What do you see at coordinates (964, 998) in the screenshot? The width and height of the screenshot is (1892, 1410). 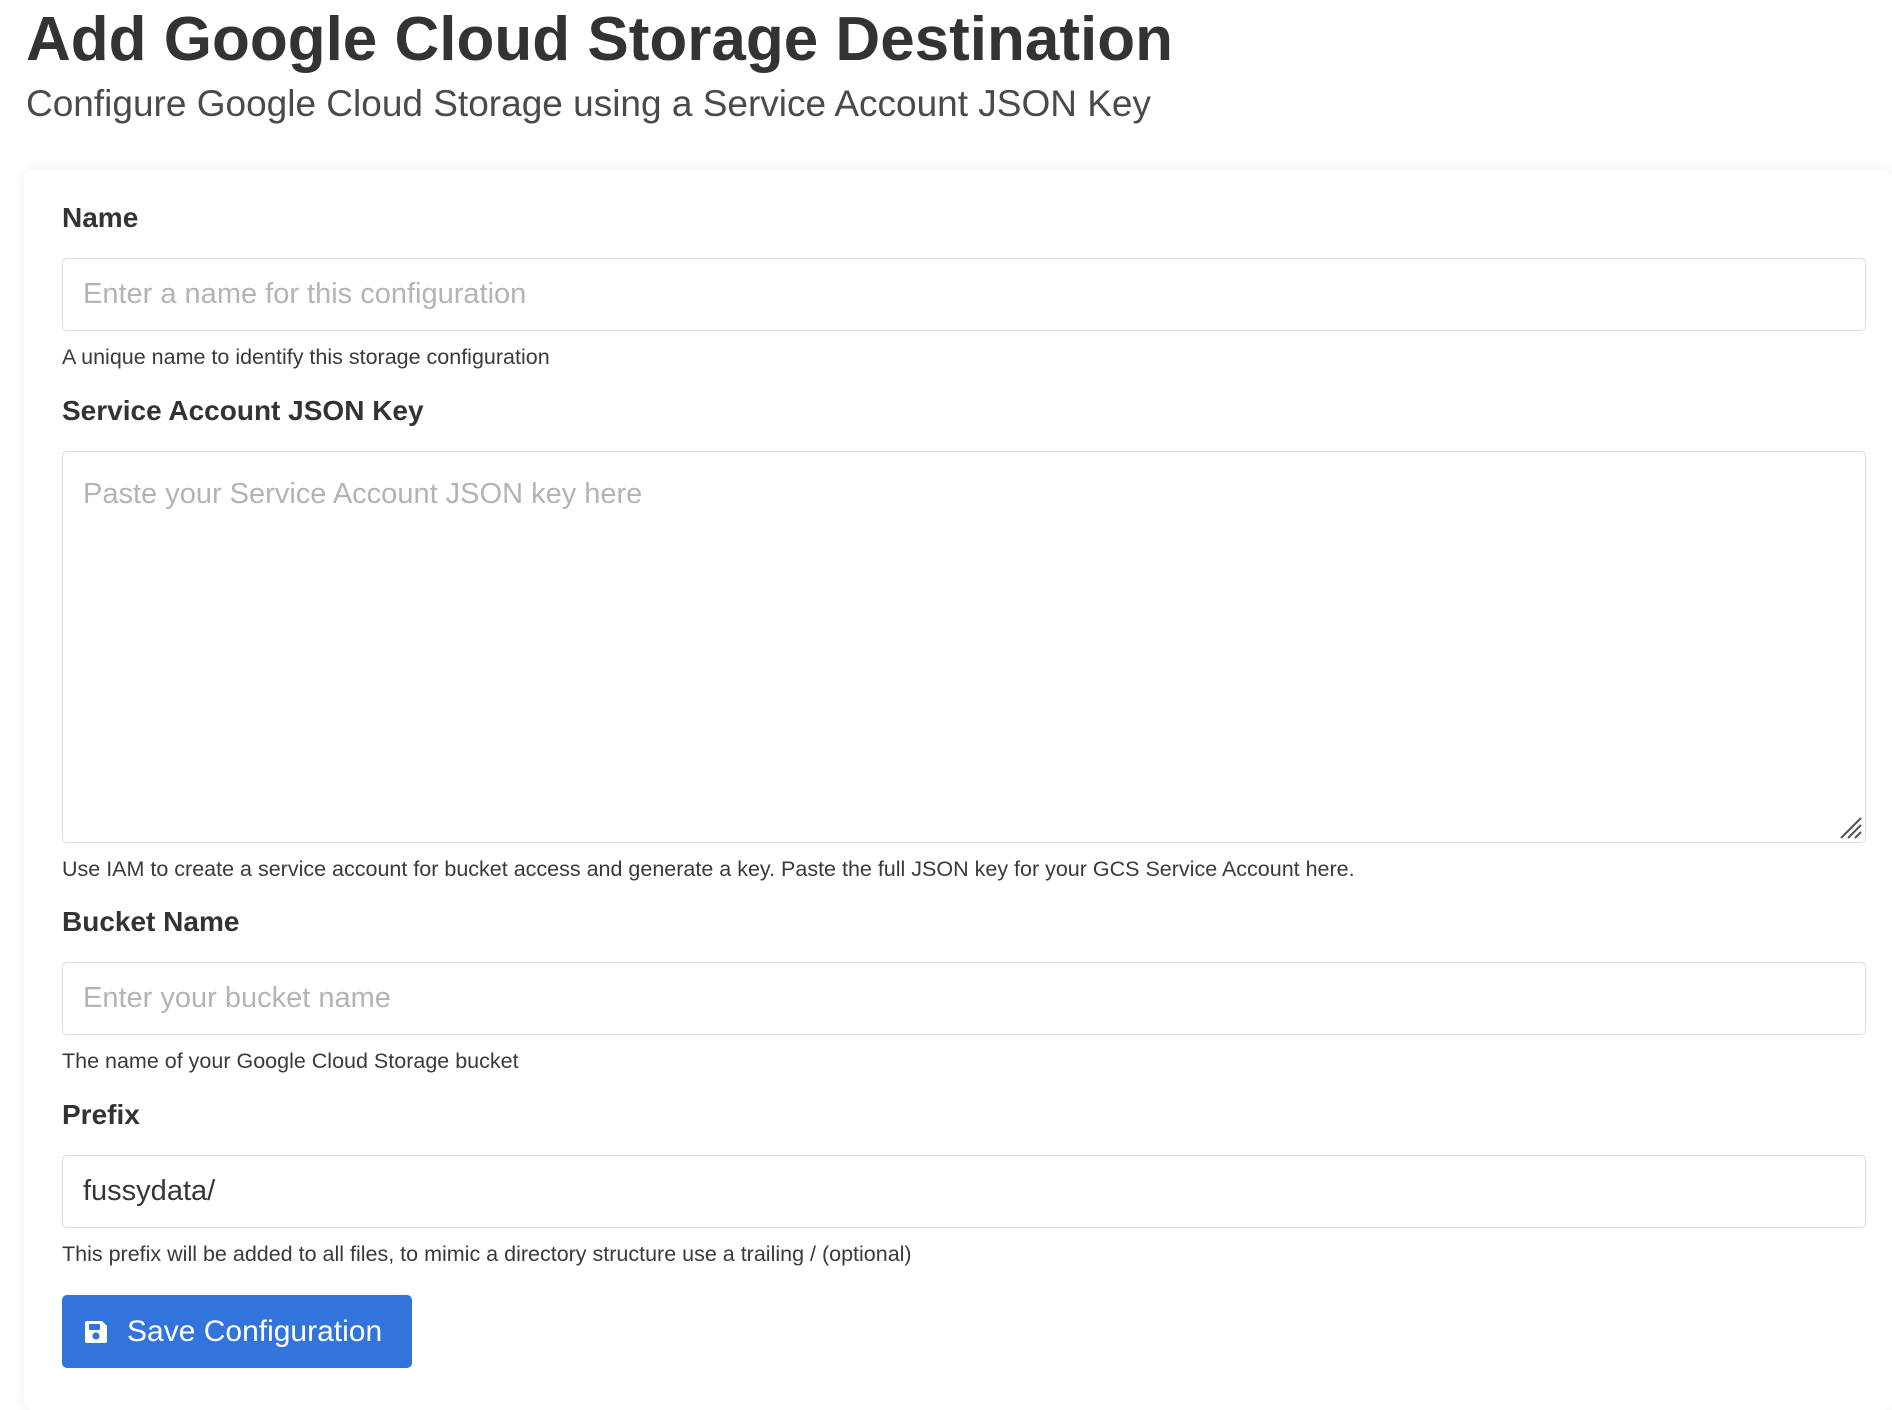 I see `bucket-name-input` at bounding box center [964, 998].